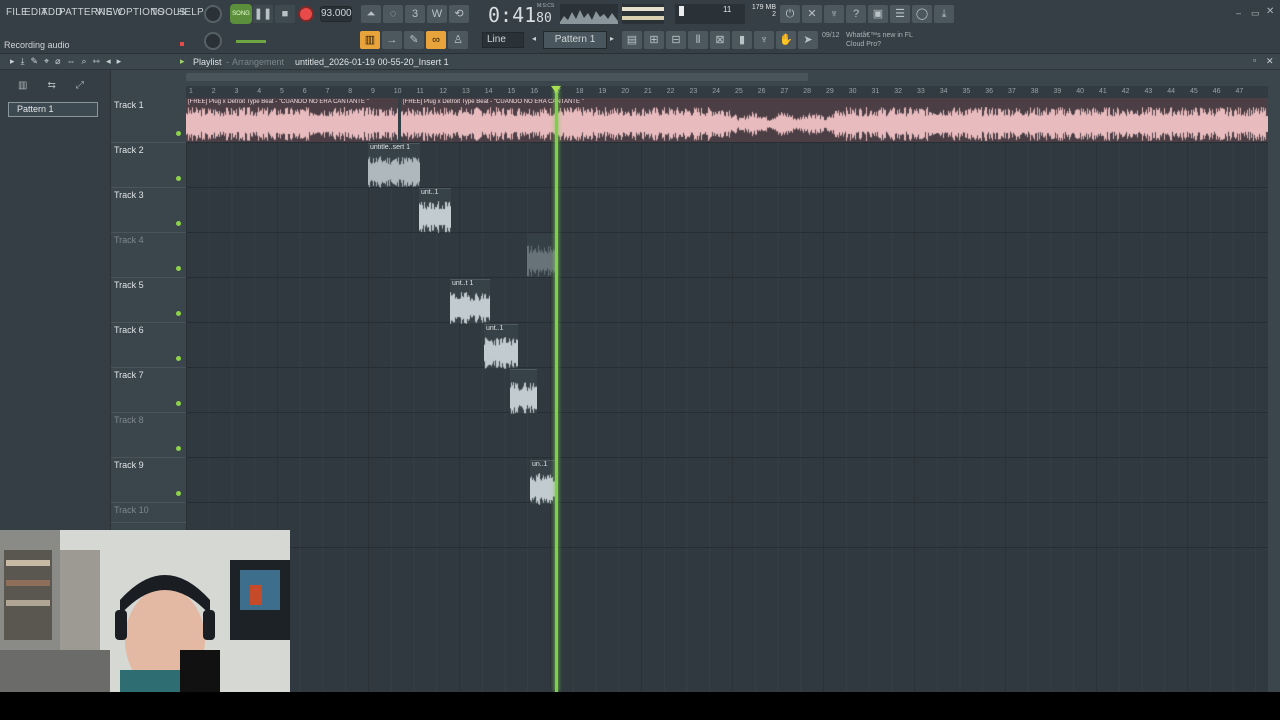 The height and width of the screenshot is (720, 1280). I want to click on send-icon: ➤, so click(808, 40).